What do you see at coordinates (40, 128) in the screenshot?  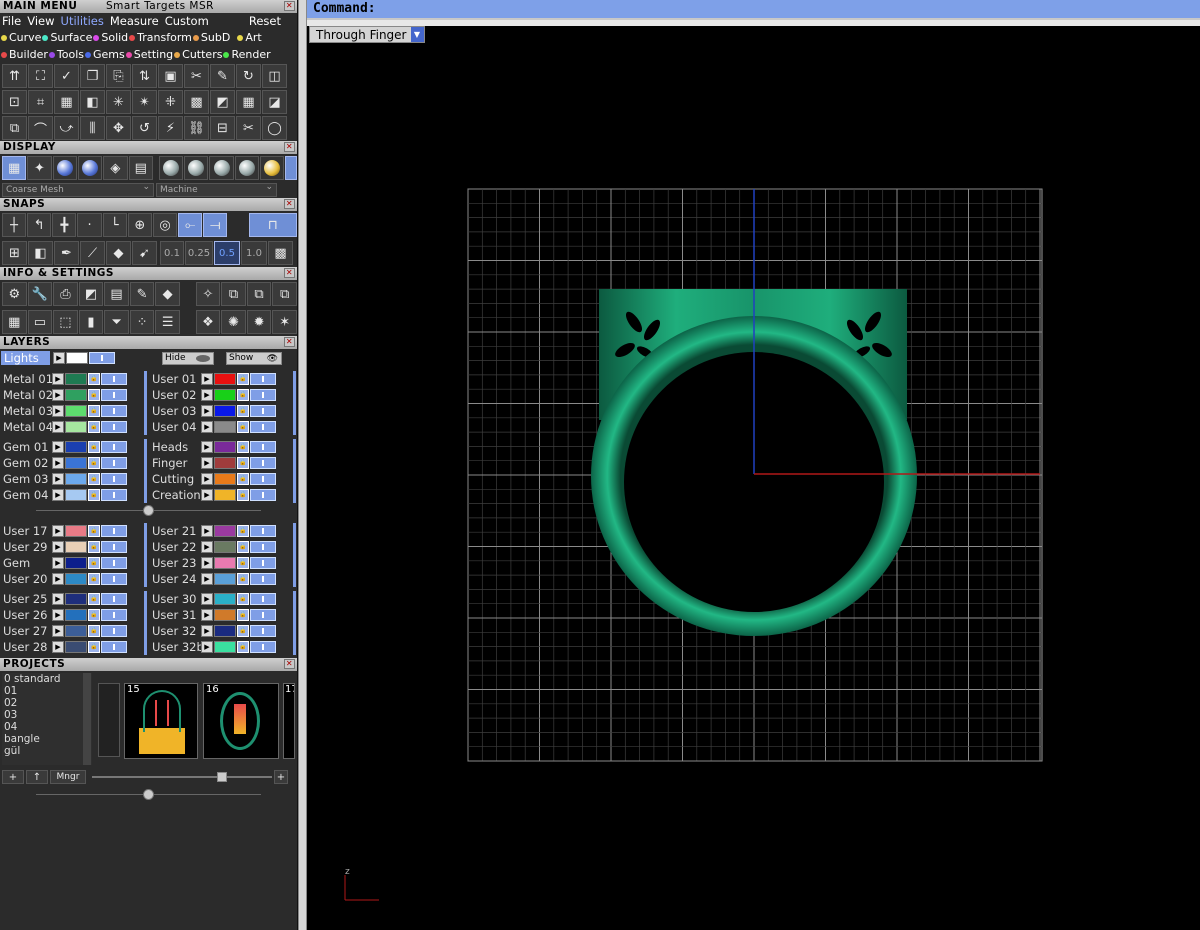 I see `arc-icon: ⌒` at bounding box center [40, 128].